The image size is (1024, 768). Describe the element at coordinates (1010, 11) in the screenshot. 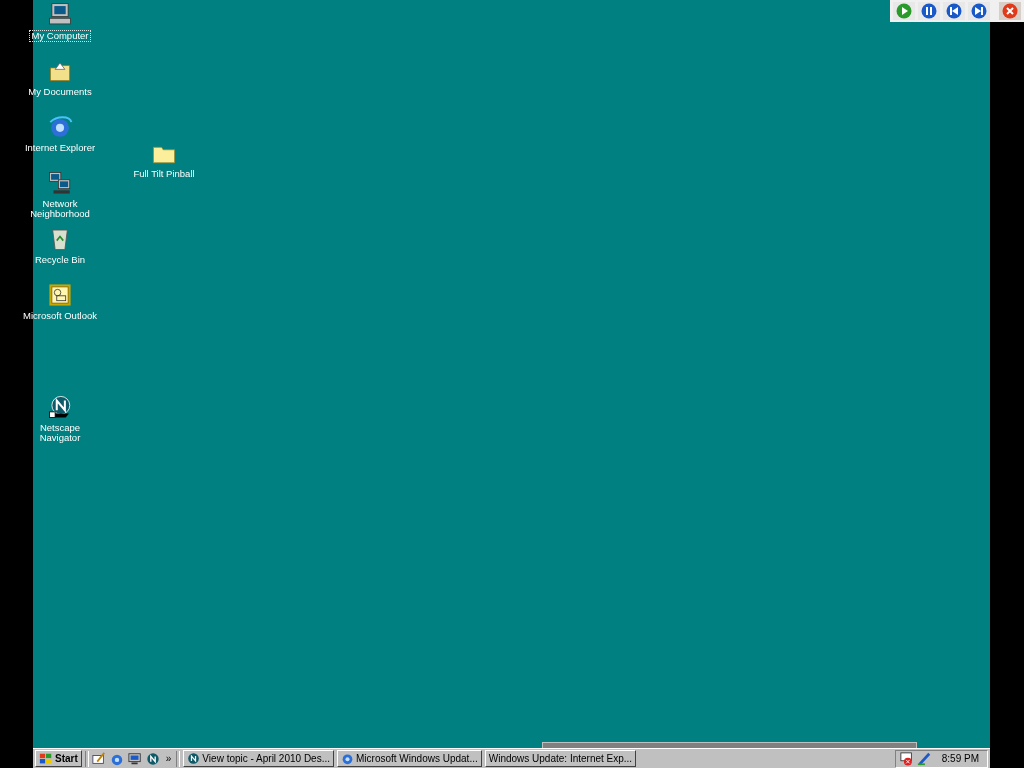

I see `close-button` at that location.